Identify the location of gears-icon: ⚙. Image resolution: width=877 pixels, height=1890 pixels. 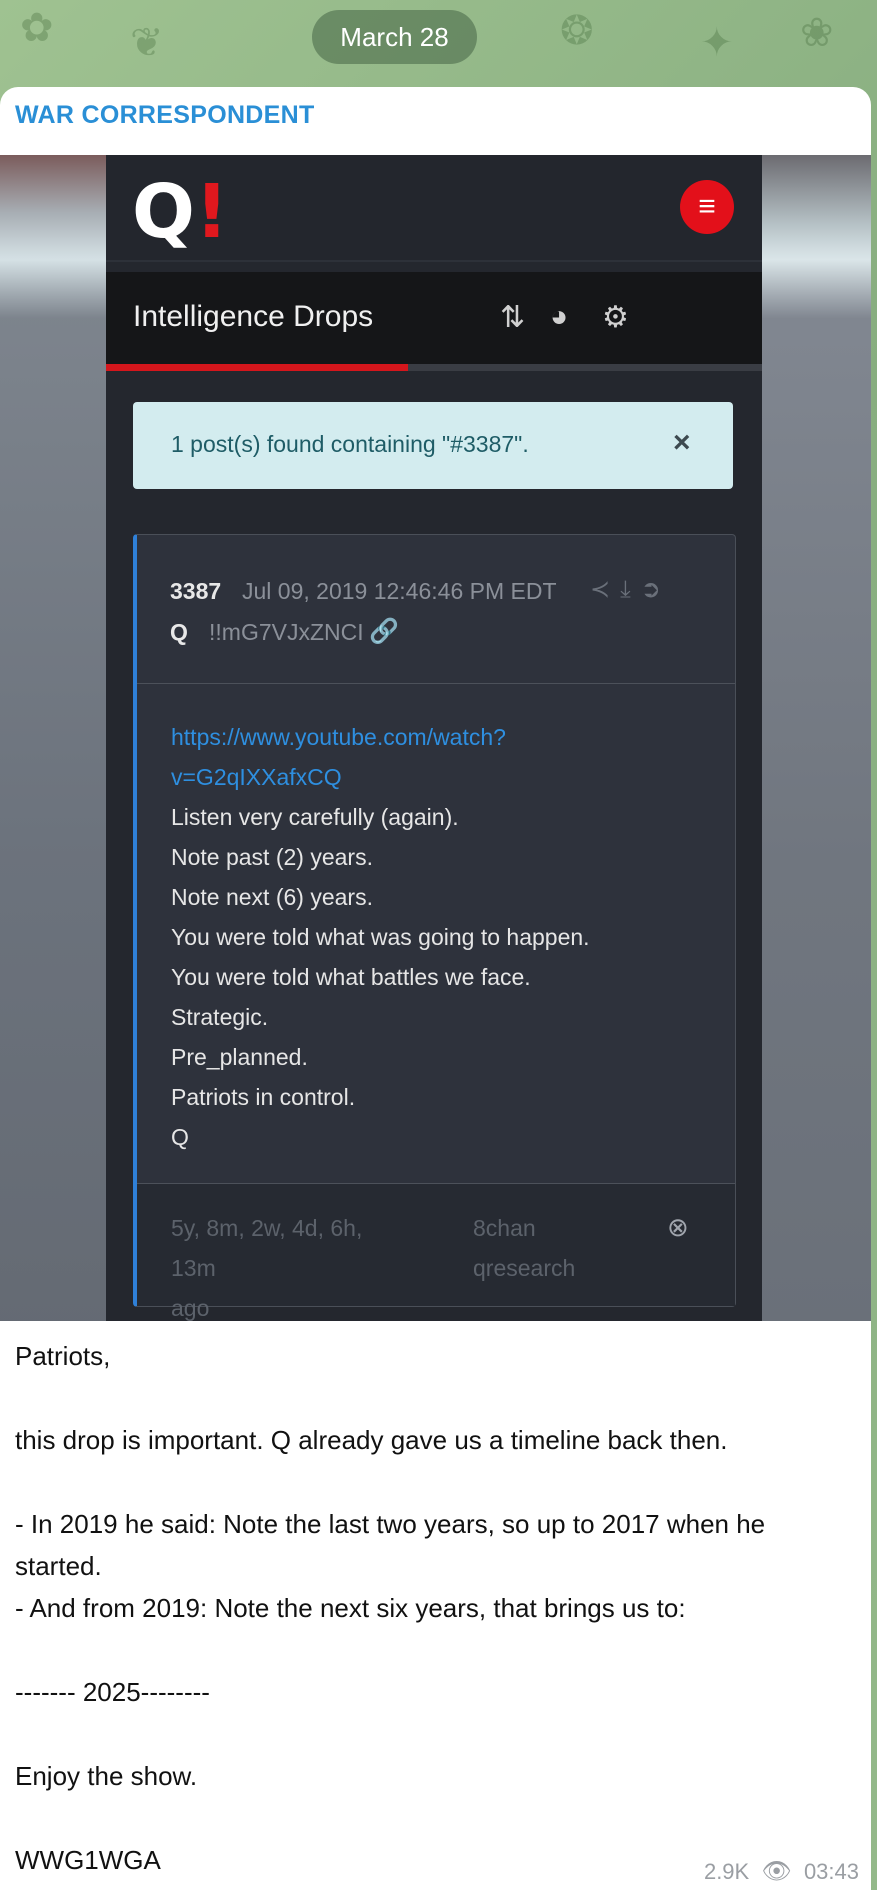
(615, 317).